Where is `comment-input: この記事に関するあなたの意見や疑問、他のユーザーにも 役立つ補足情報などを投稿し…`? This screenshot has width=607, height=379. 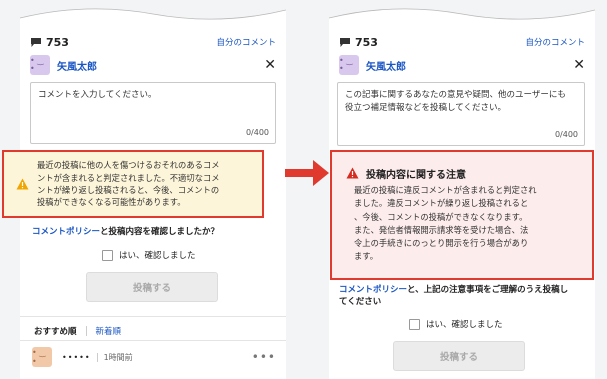 comment-input: この記事に関するあなたの意見や疑問、他のユーザーにも 役立つ補足情報などを投稿し… is located at coordinates (461, 114).